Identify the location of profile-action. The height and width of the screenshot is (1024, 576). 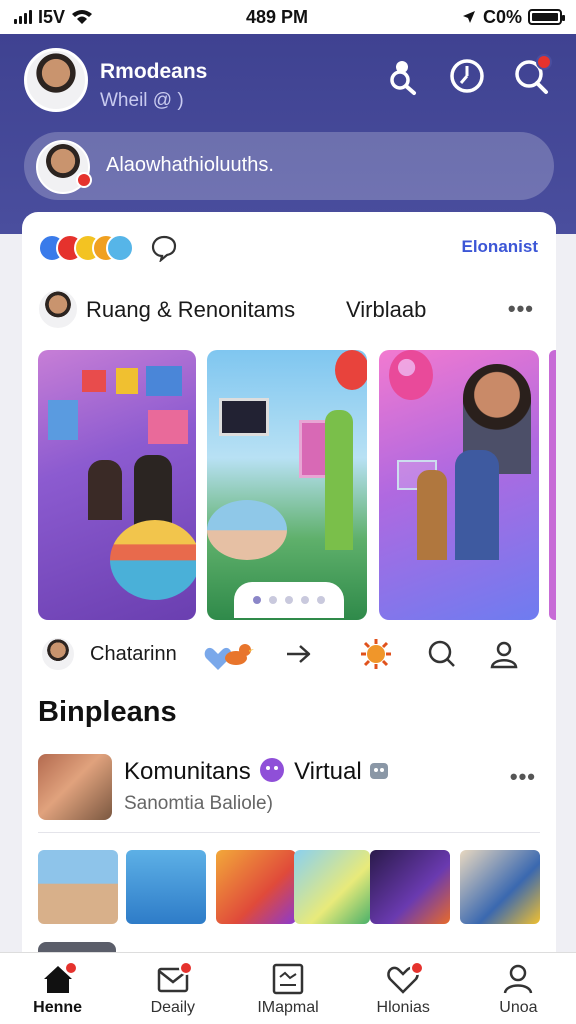
(504, 654).